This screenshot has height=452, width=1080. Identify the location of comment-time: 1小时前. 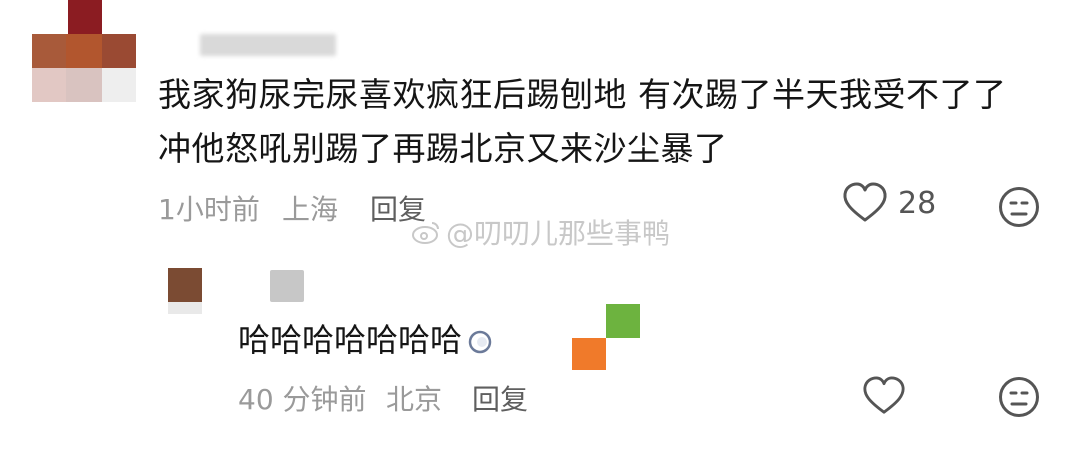
(209, 209).